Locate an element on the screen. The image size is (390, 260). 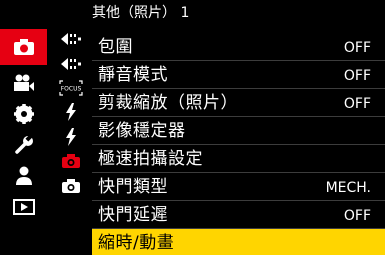
wrench-icon is located at coordinates (24, 144).